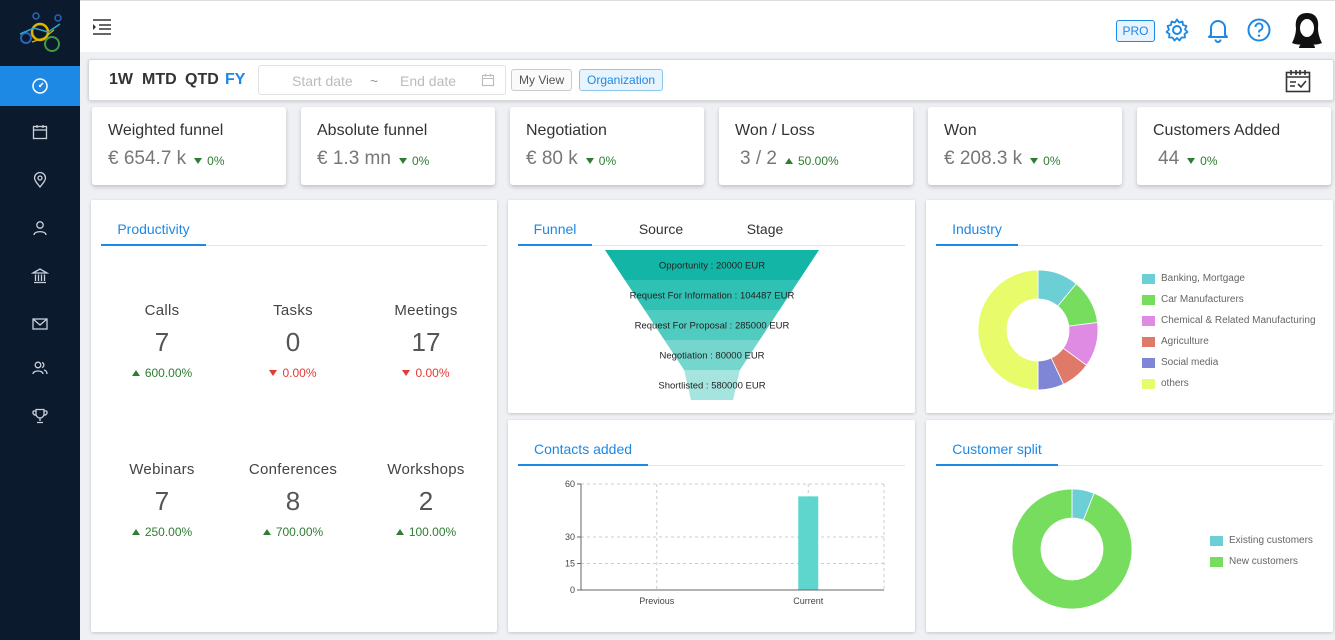  I want to click on my-view-button: My View, so click(542, 80).